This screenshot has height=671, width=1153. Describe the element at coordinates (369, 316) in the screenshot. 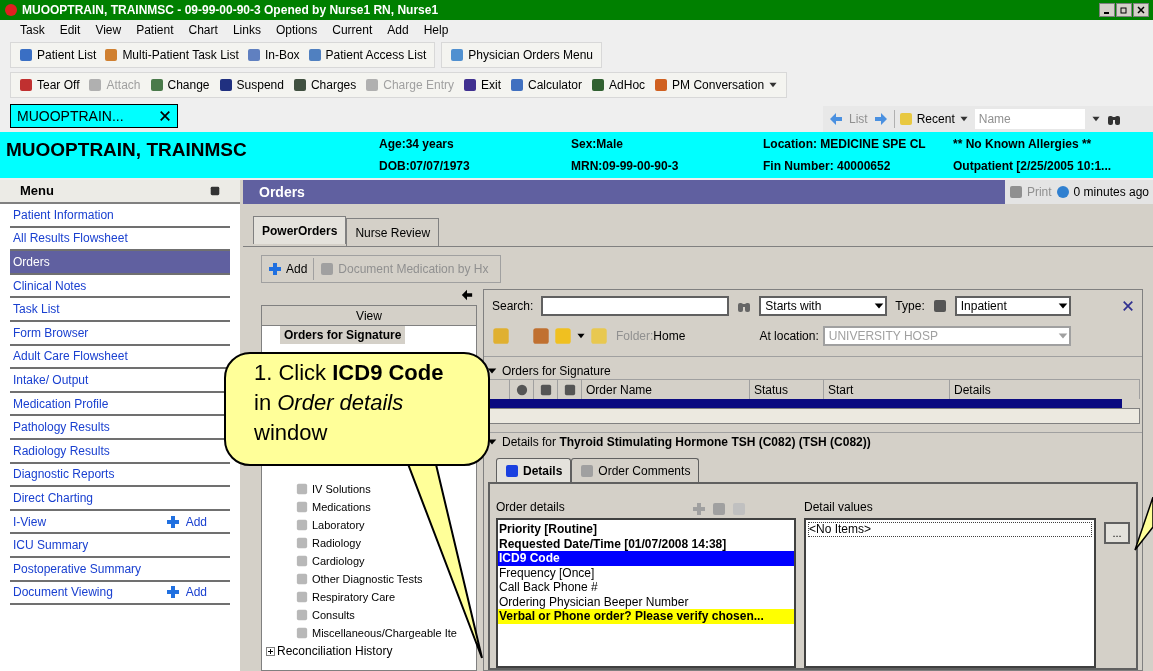

I see `tree-header: View` at that location.